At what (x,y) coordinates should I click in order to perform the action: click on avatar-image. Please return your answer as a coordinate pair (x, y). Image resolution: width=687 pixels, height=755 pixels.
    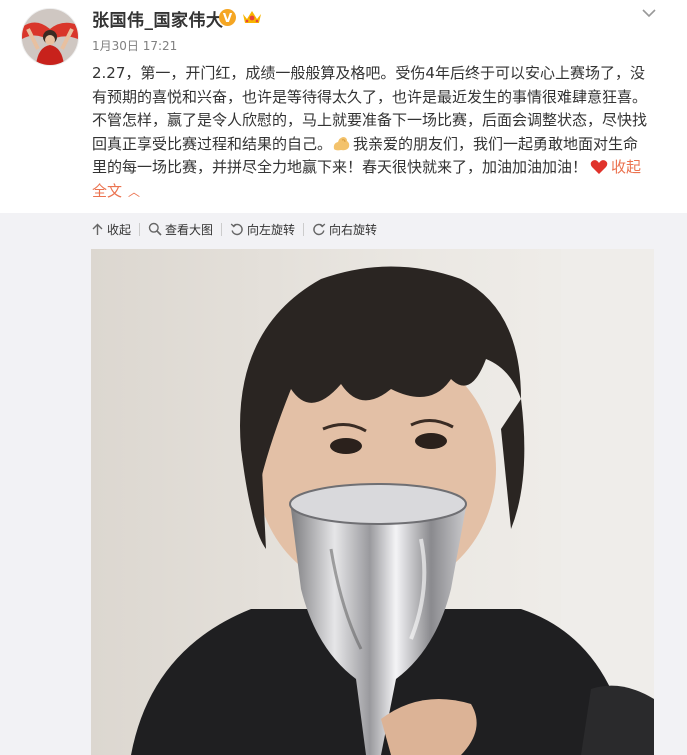
    Looking at the image, I should click on (50, 37).